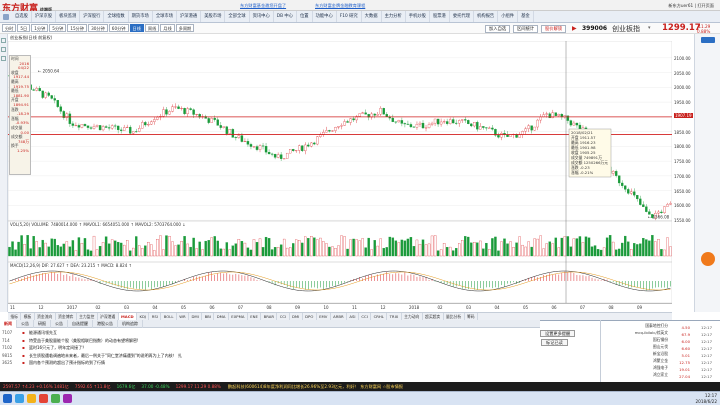 The width and height of the screenshot is (720, 405). What do you see at coordinates (355, 307) in the screenshot?
I see `date-tick: 11` at bounding box center [355, 307].